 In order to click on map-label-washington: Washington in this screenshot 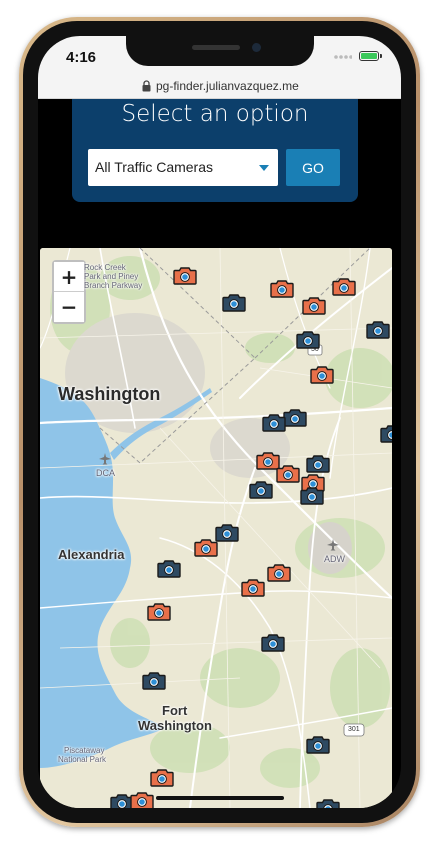, I will do `click(109, 394)`.